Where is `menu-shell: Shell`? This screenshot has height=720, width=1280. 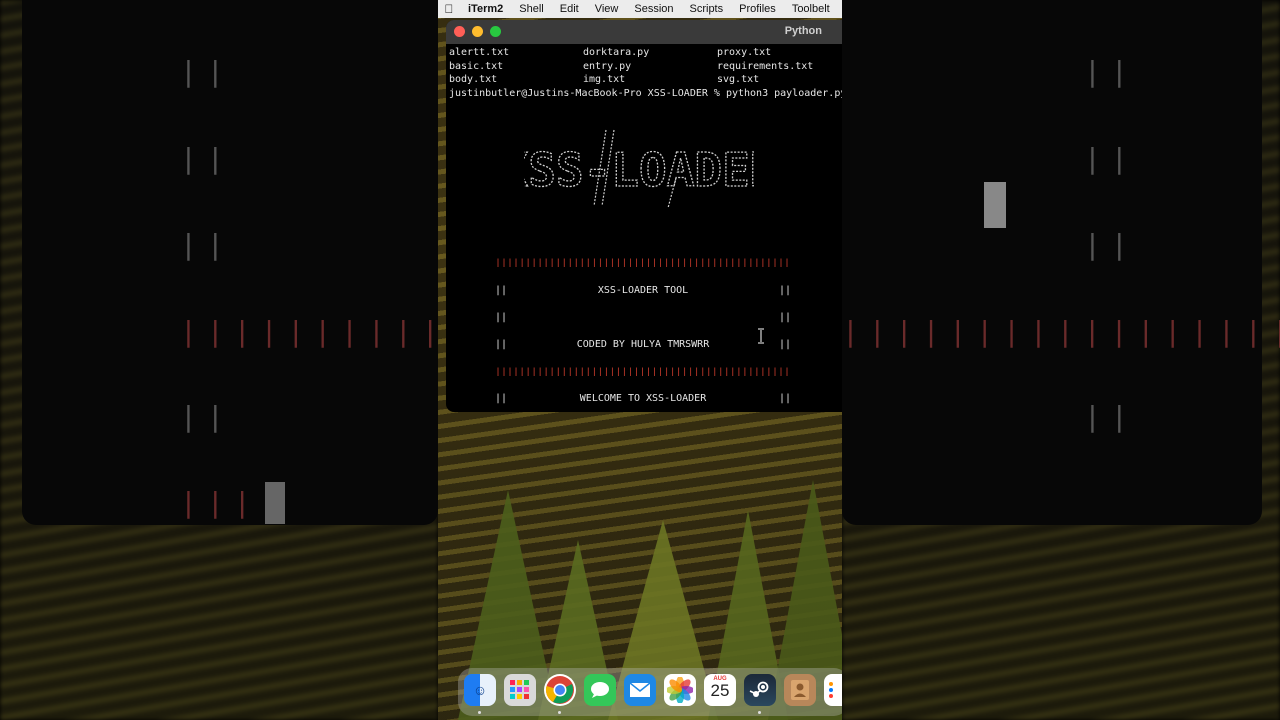
menu-shell: Shell is located at coordinates (531, 9).